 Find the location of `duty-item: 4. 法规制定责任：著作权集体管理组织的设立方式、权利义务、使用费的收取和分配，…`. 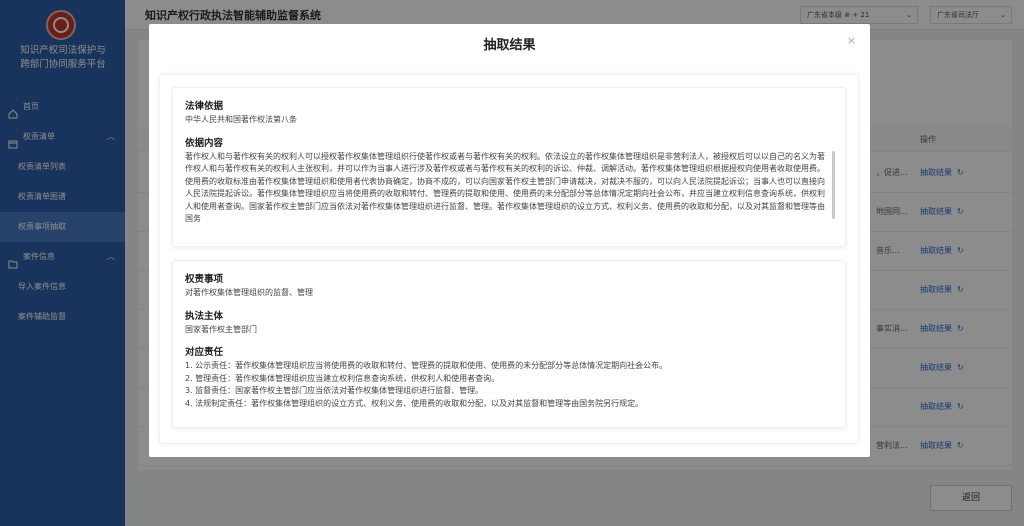

duty-item: 4. 法规制定责任：著作权集体管理组织的设立方式、权利义务、使用费的收取和分配，… is located at coordinates (414, 403).